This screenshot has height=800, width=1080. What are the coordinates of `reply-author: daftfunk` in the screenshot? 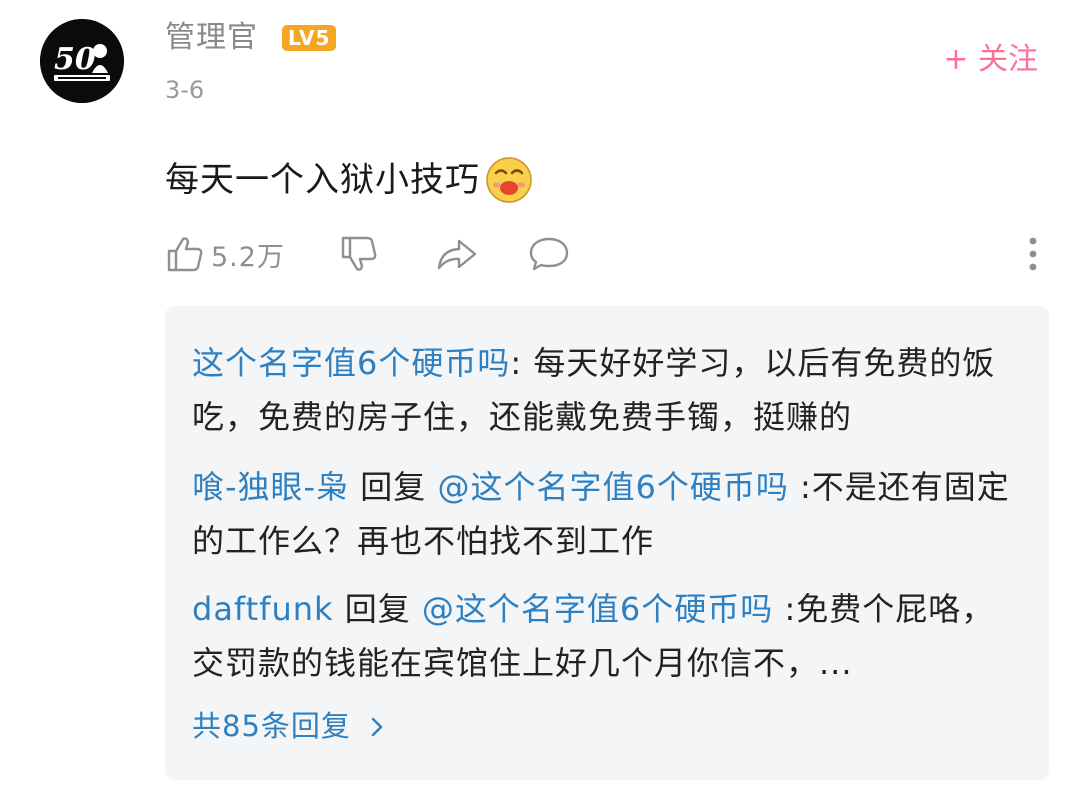 It's located at (263, 609).